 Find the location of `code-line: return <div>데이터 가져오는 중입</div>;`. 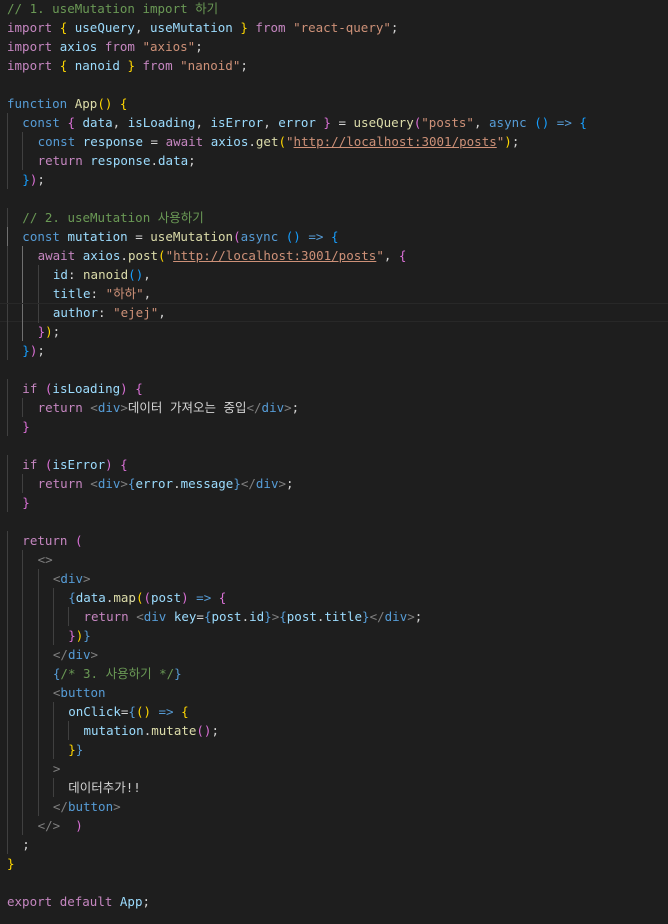

code-line: return <div>데이터 가져오는 중입</div>; is located at coordinates (334, 407).